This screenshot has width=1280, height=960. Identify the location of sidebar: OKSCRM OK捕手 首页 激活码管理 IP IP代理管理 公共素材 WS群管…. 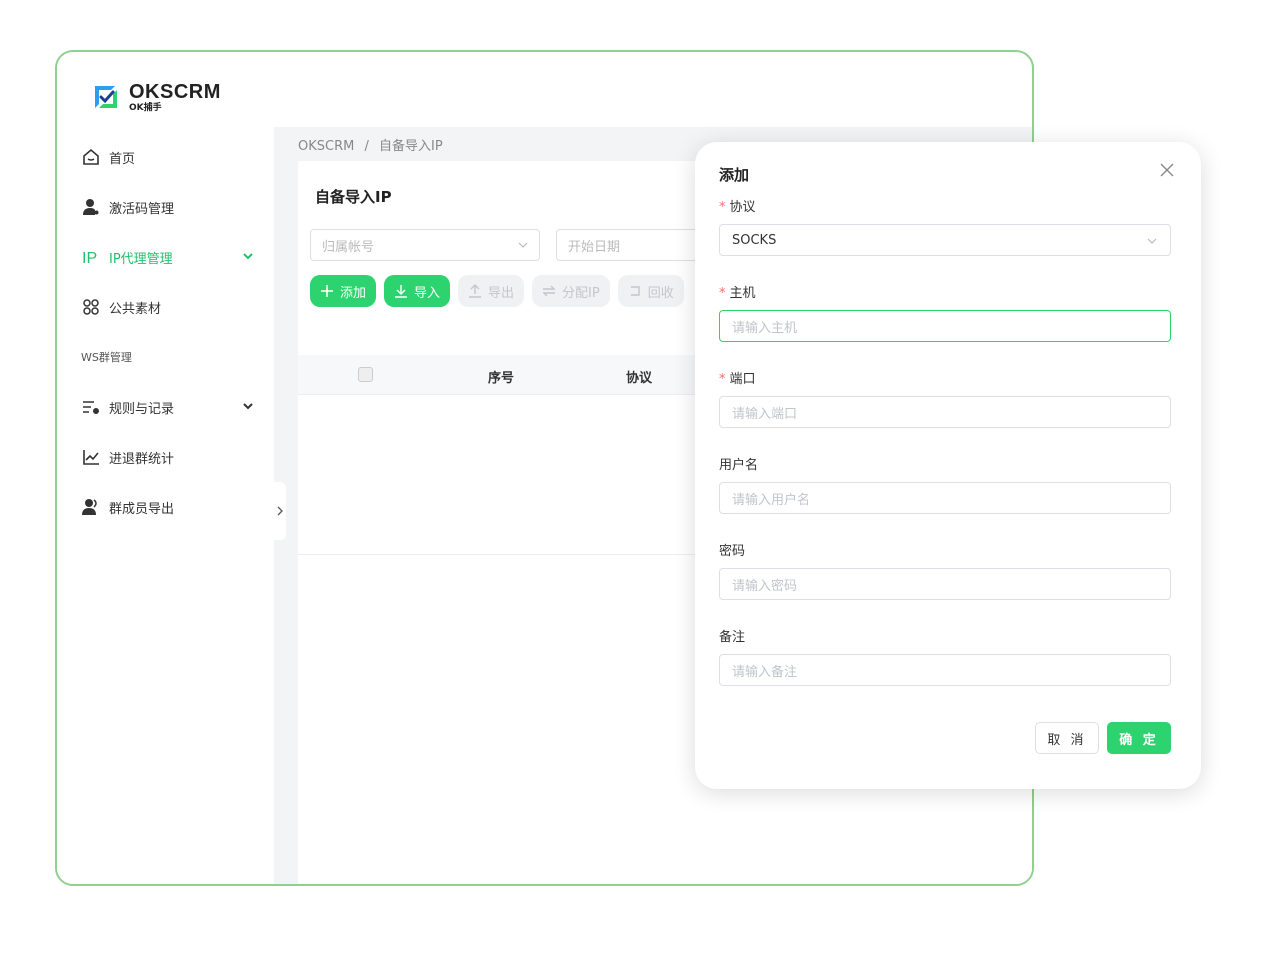
(165, 468).